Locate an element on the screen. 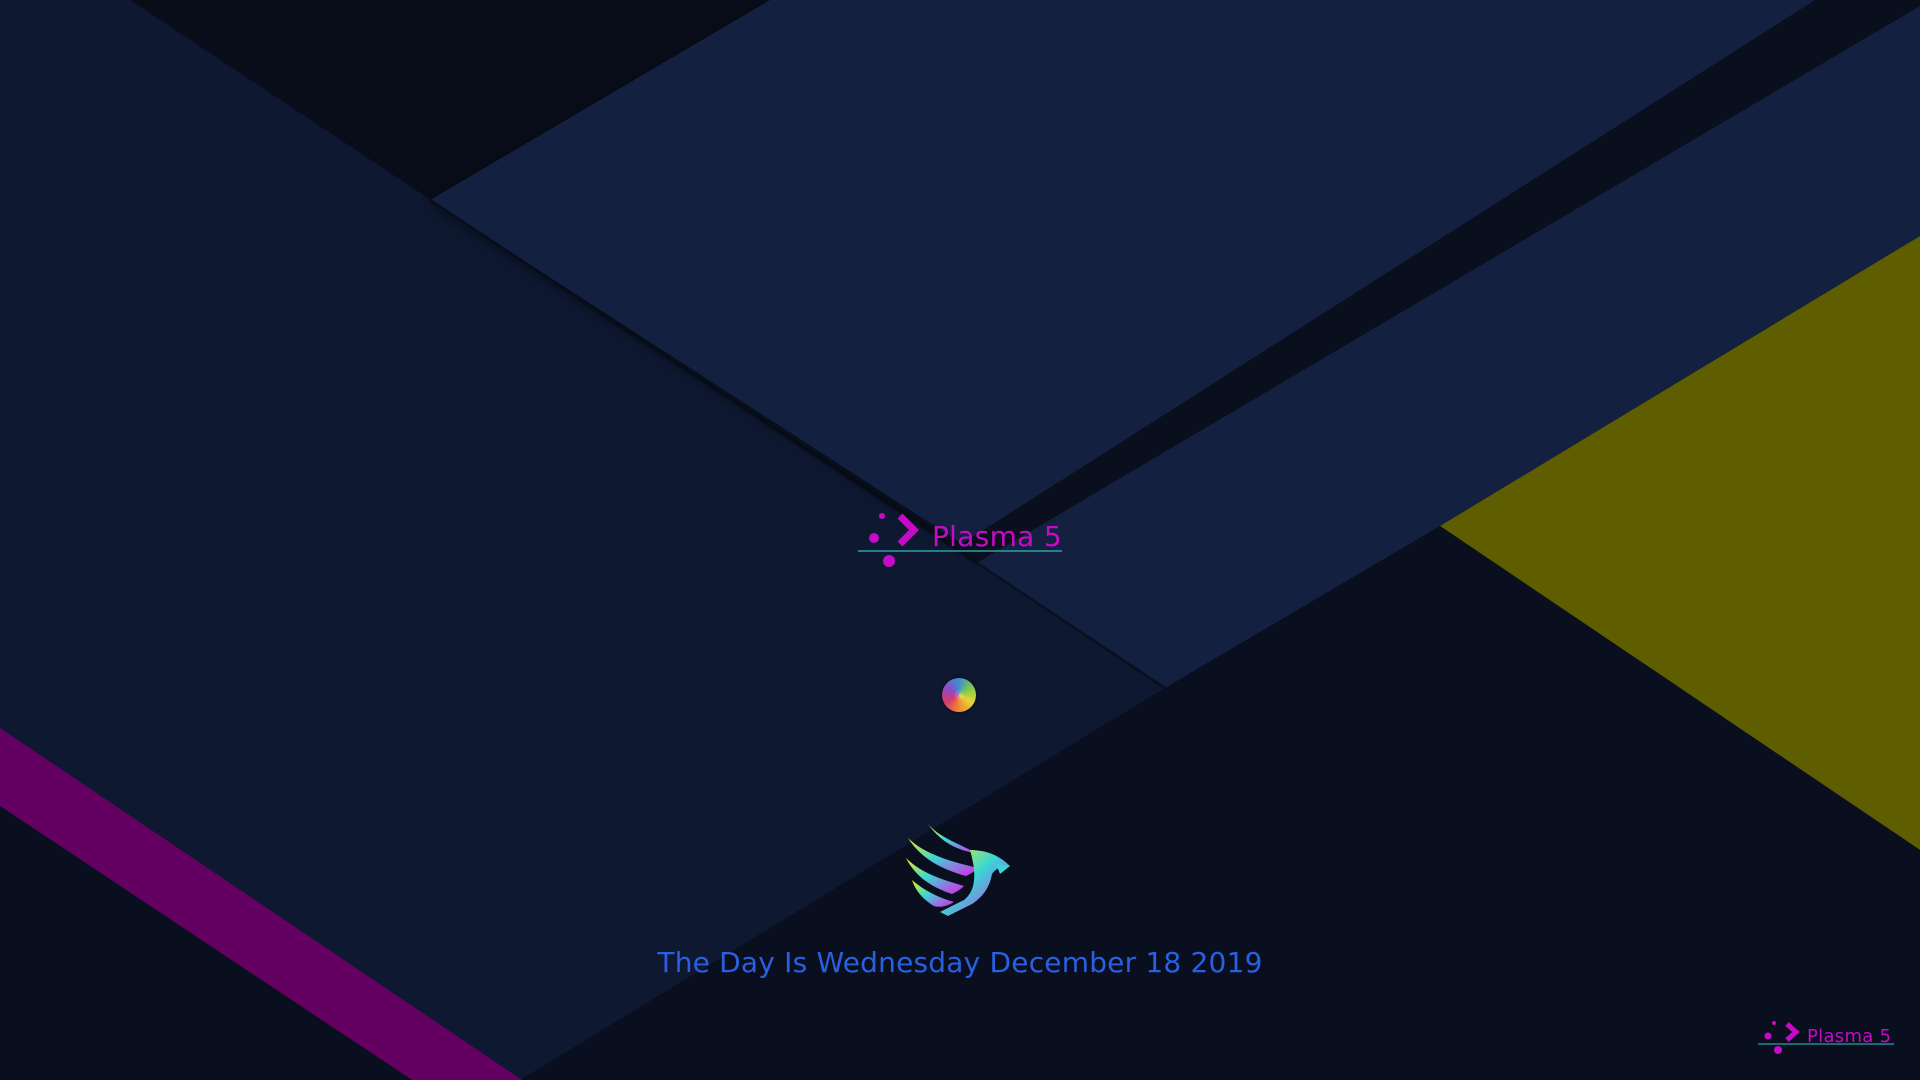 Image resolution: width=1920 pixels, height=1080 pixels. plasma-brand-logo: Plasma 5 is located at coordinates (960, 538).